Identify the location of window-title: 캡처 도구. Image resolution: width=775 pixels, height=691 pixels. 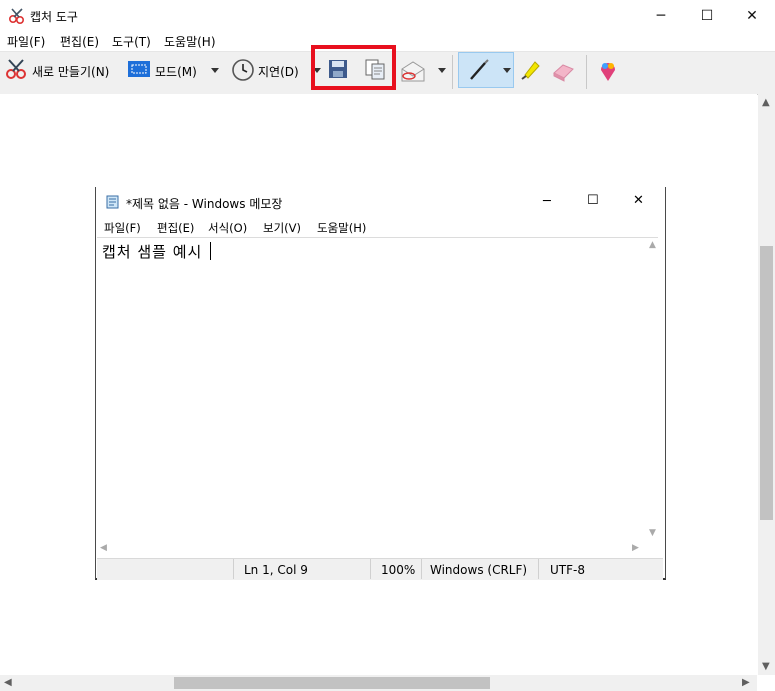
(54, 17).